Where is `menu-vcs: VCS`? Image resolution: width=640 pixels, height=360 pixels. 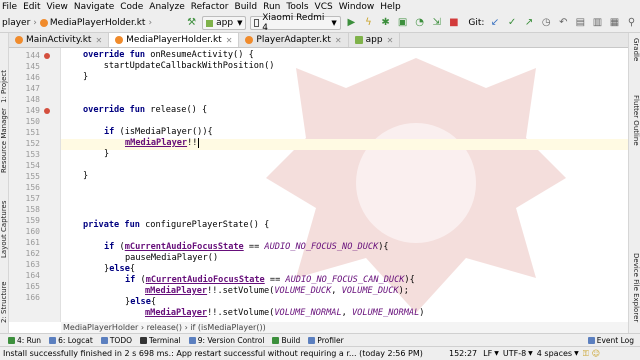
menu-vcs: VCS is located at coordinates (324, 7).